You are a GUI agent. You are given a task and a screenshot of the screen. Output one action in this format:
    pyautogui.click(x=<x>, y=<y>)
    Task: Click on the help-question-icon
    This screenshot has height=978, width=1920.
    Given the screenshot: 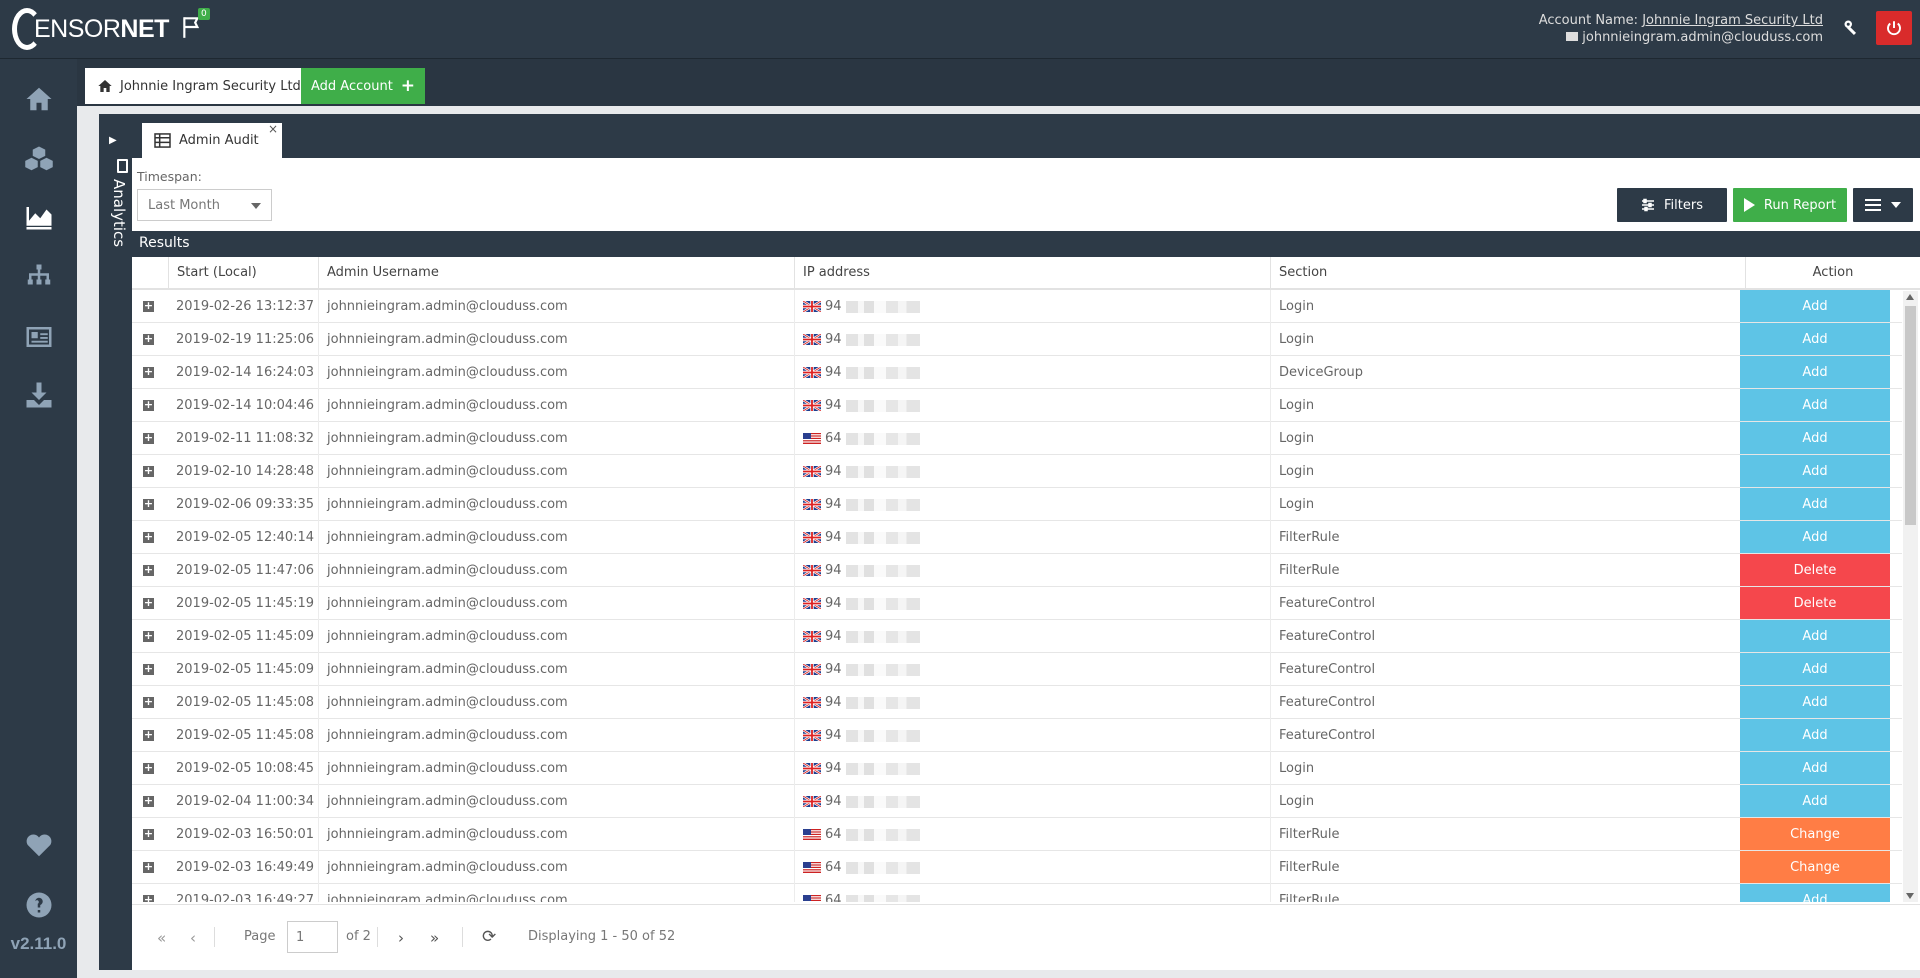 What is the action you would take?
    pyautogui.click(x=39, y=905)
    